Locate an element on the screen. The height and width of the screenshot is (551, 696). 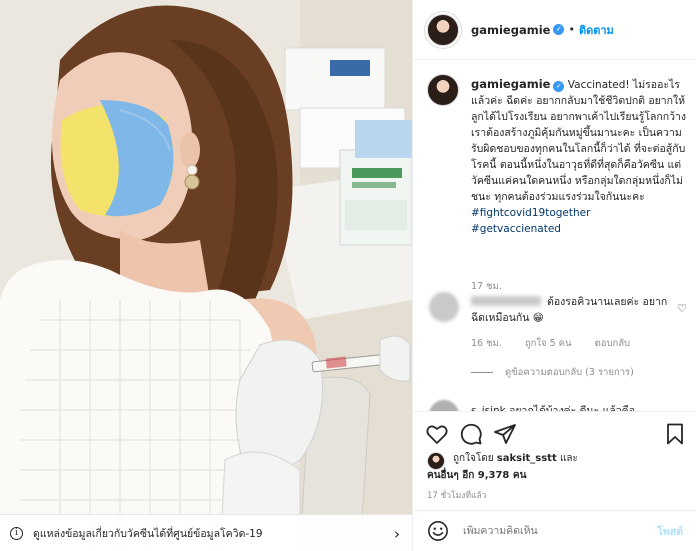
liked-by-line: ถูกใจโดย saksit_sstt และ is located at coordinates (515, 458).